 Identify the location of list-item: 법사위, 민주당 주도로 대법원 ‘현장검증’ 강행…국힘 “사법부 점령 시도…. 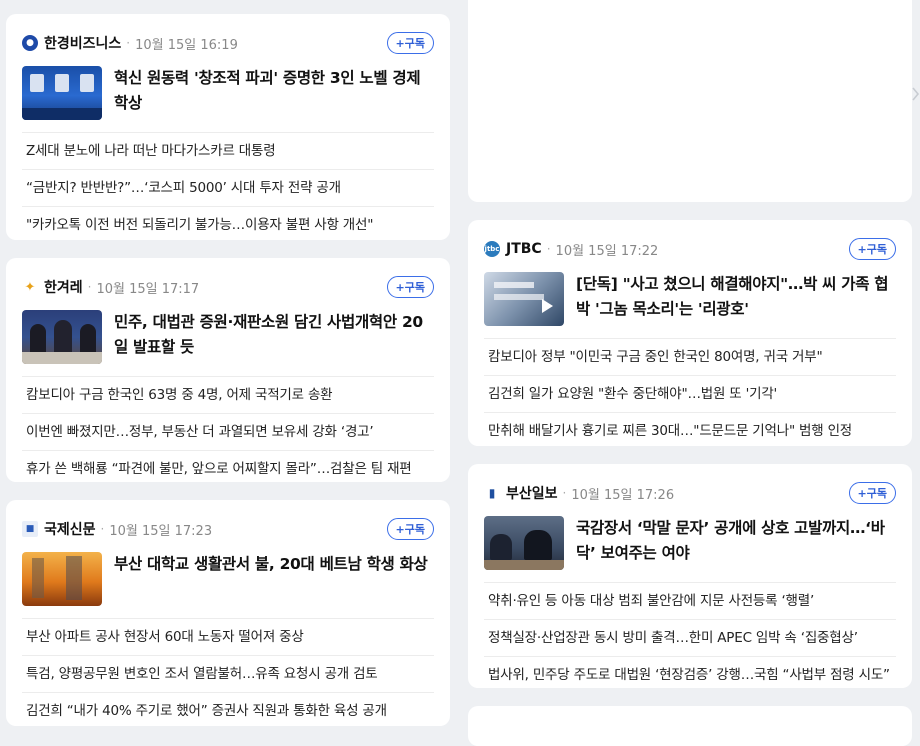
(690, 674).